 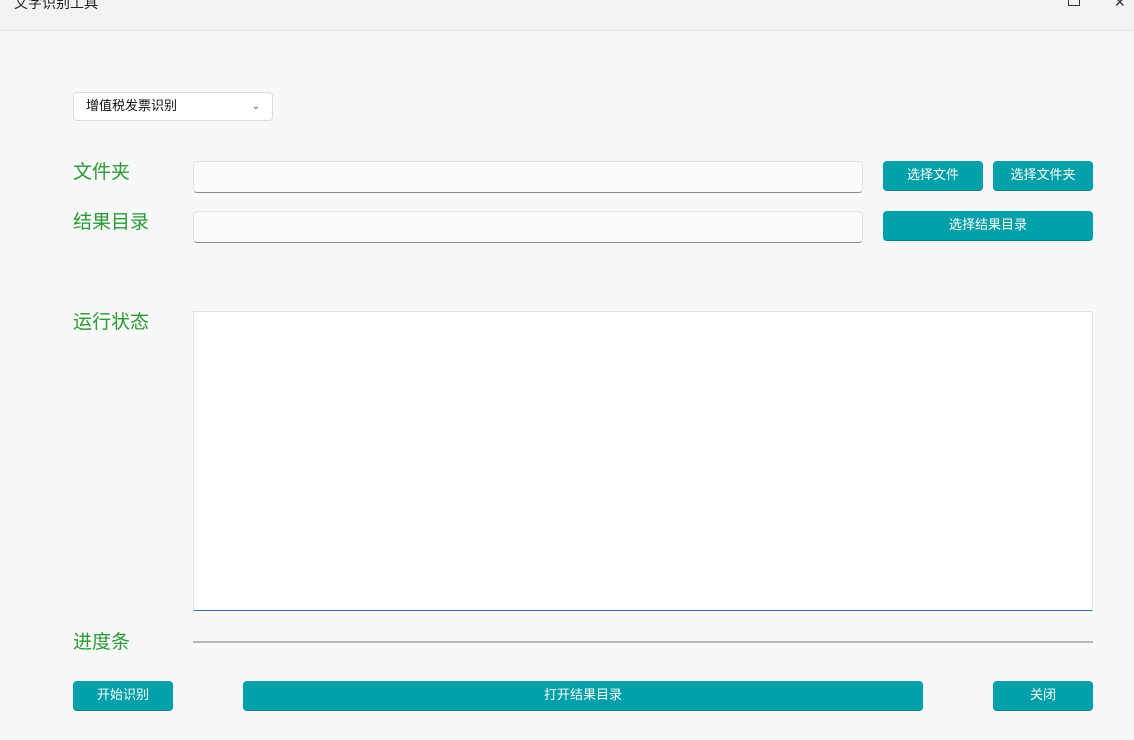 I want to click on select-result-dir-button: 选择结果目录, so click(x=988, y=226).